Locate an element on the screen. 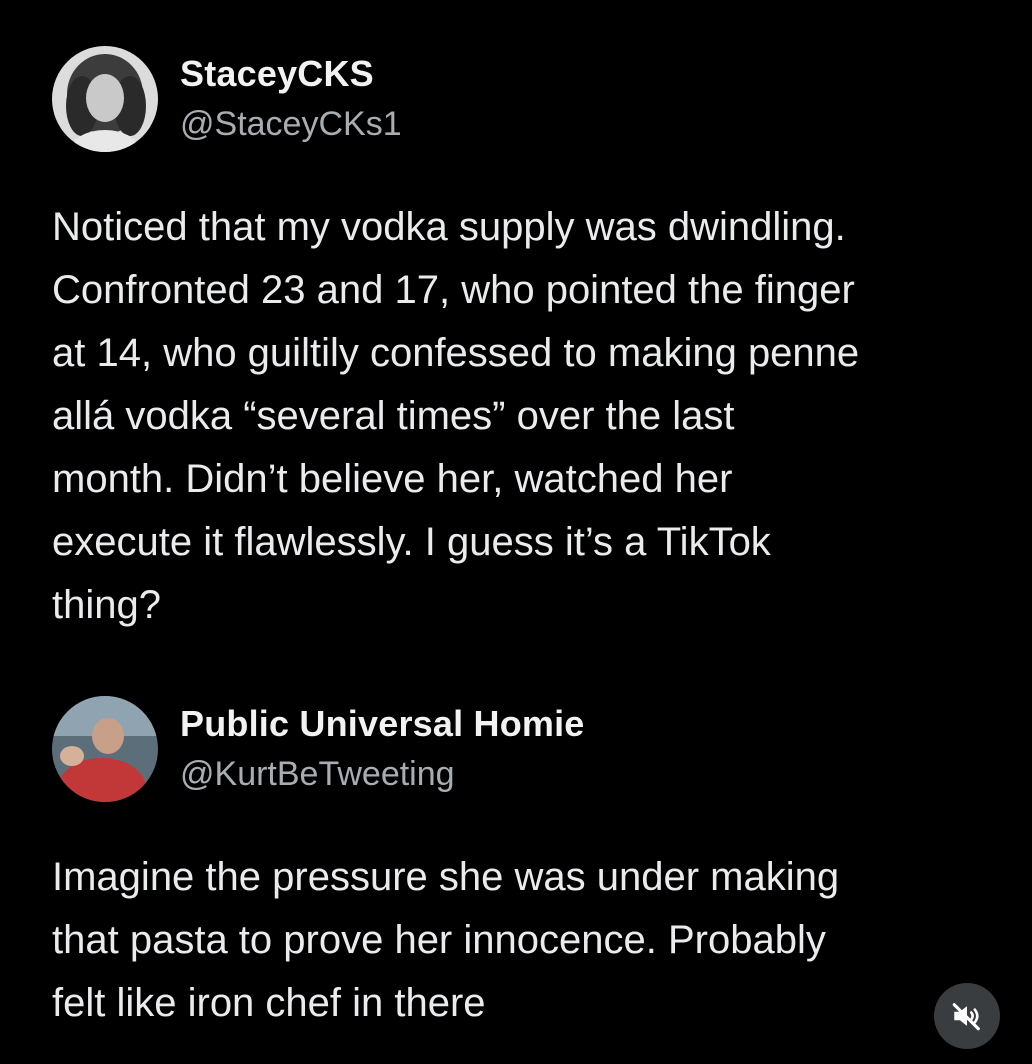 This screenshot has height=1064, width=1032. display-name: StaceyCKS is located at coordinates (291, 74).